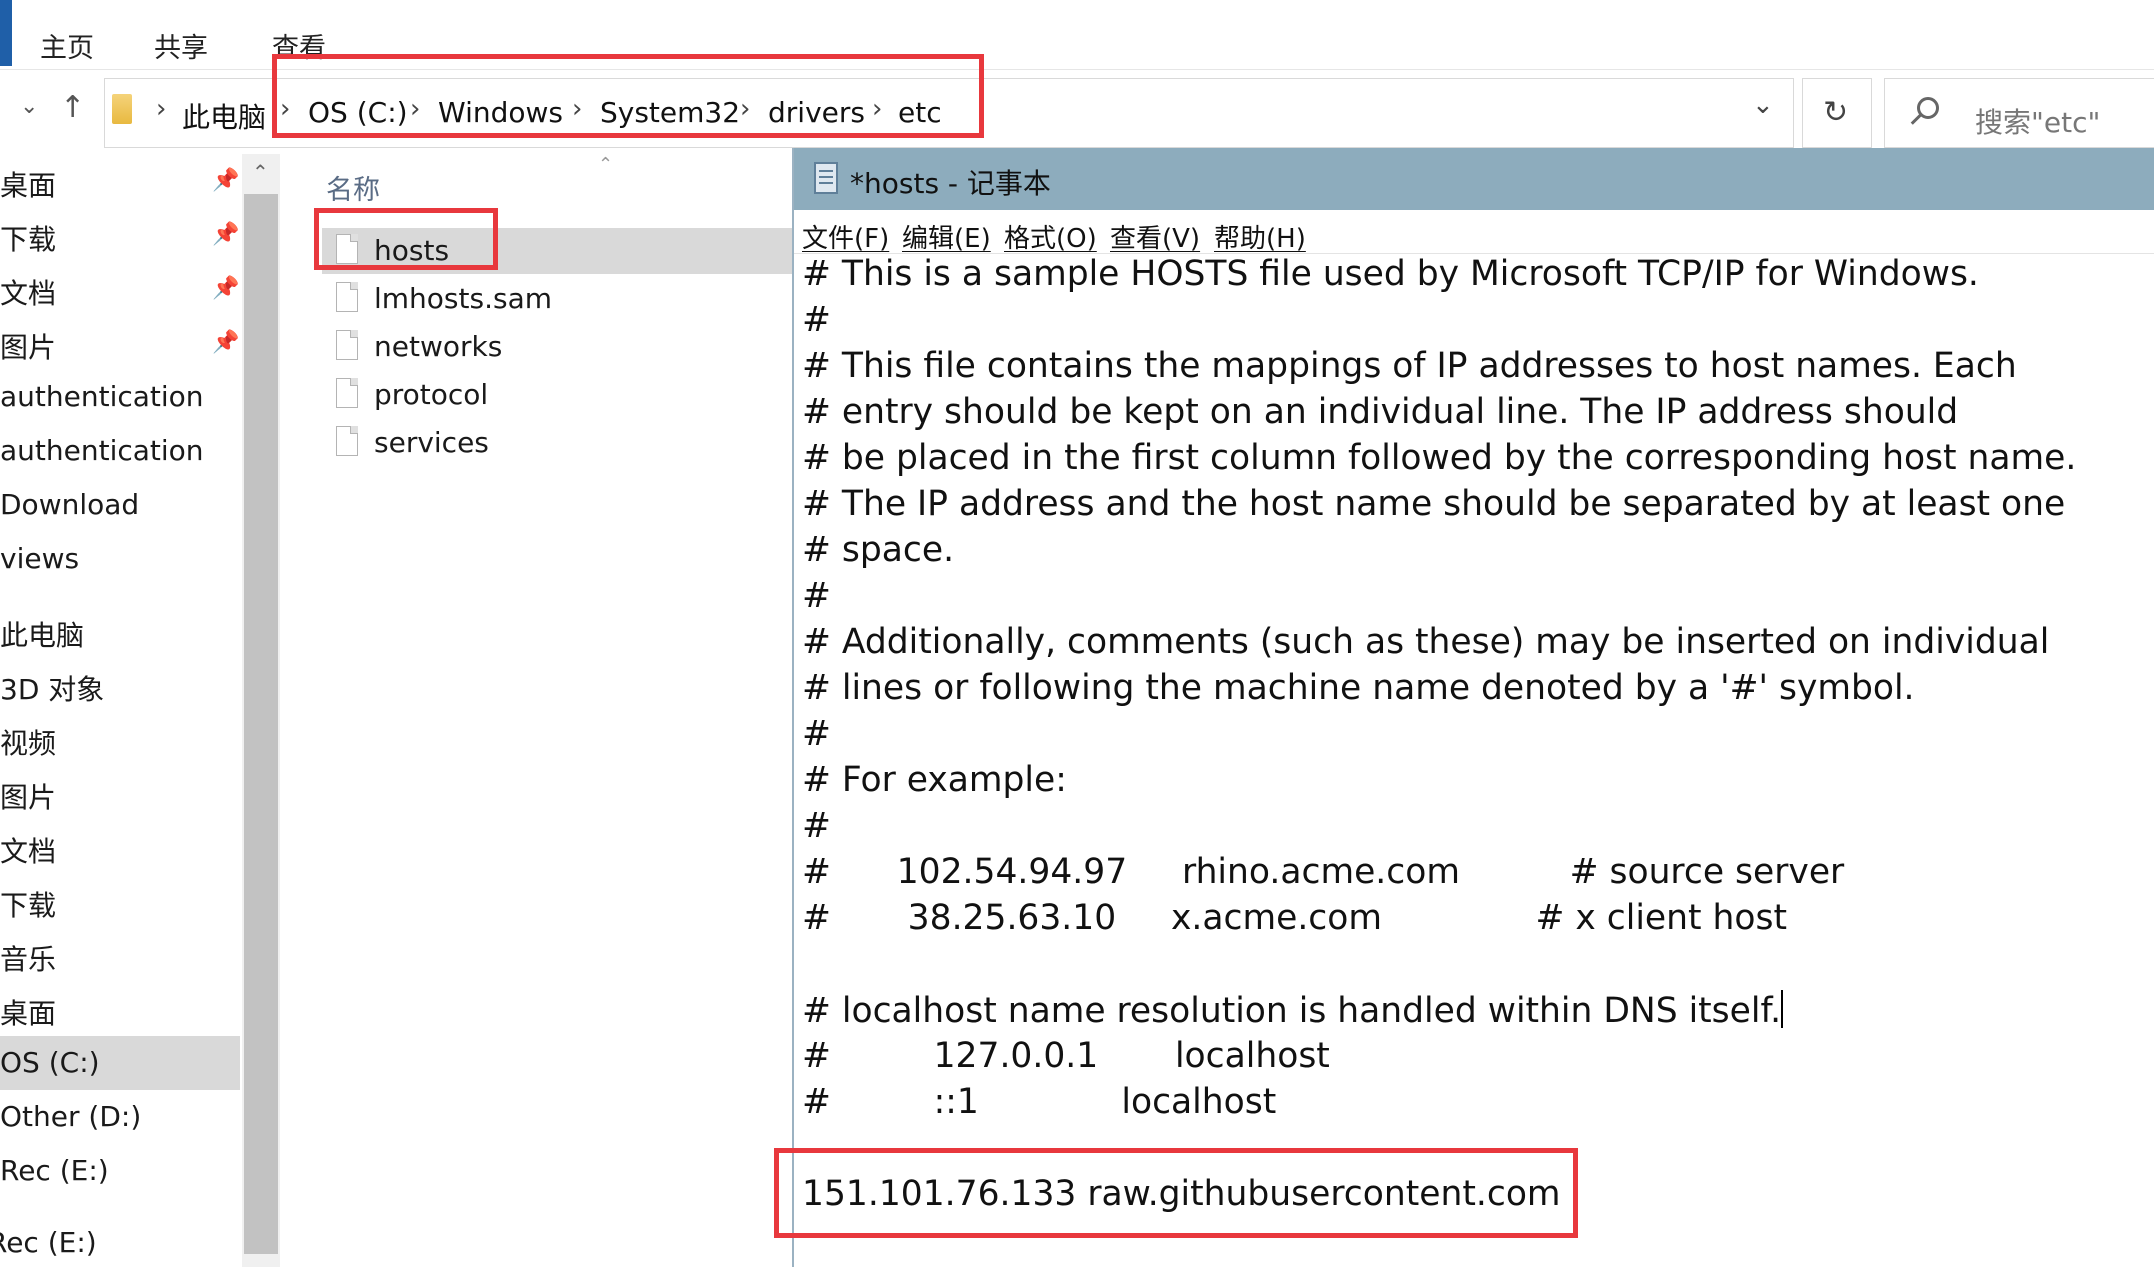  I want to click on breadcrumb-system32: System32, so click(670, 112).